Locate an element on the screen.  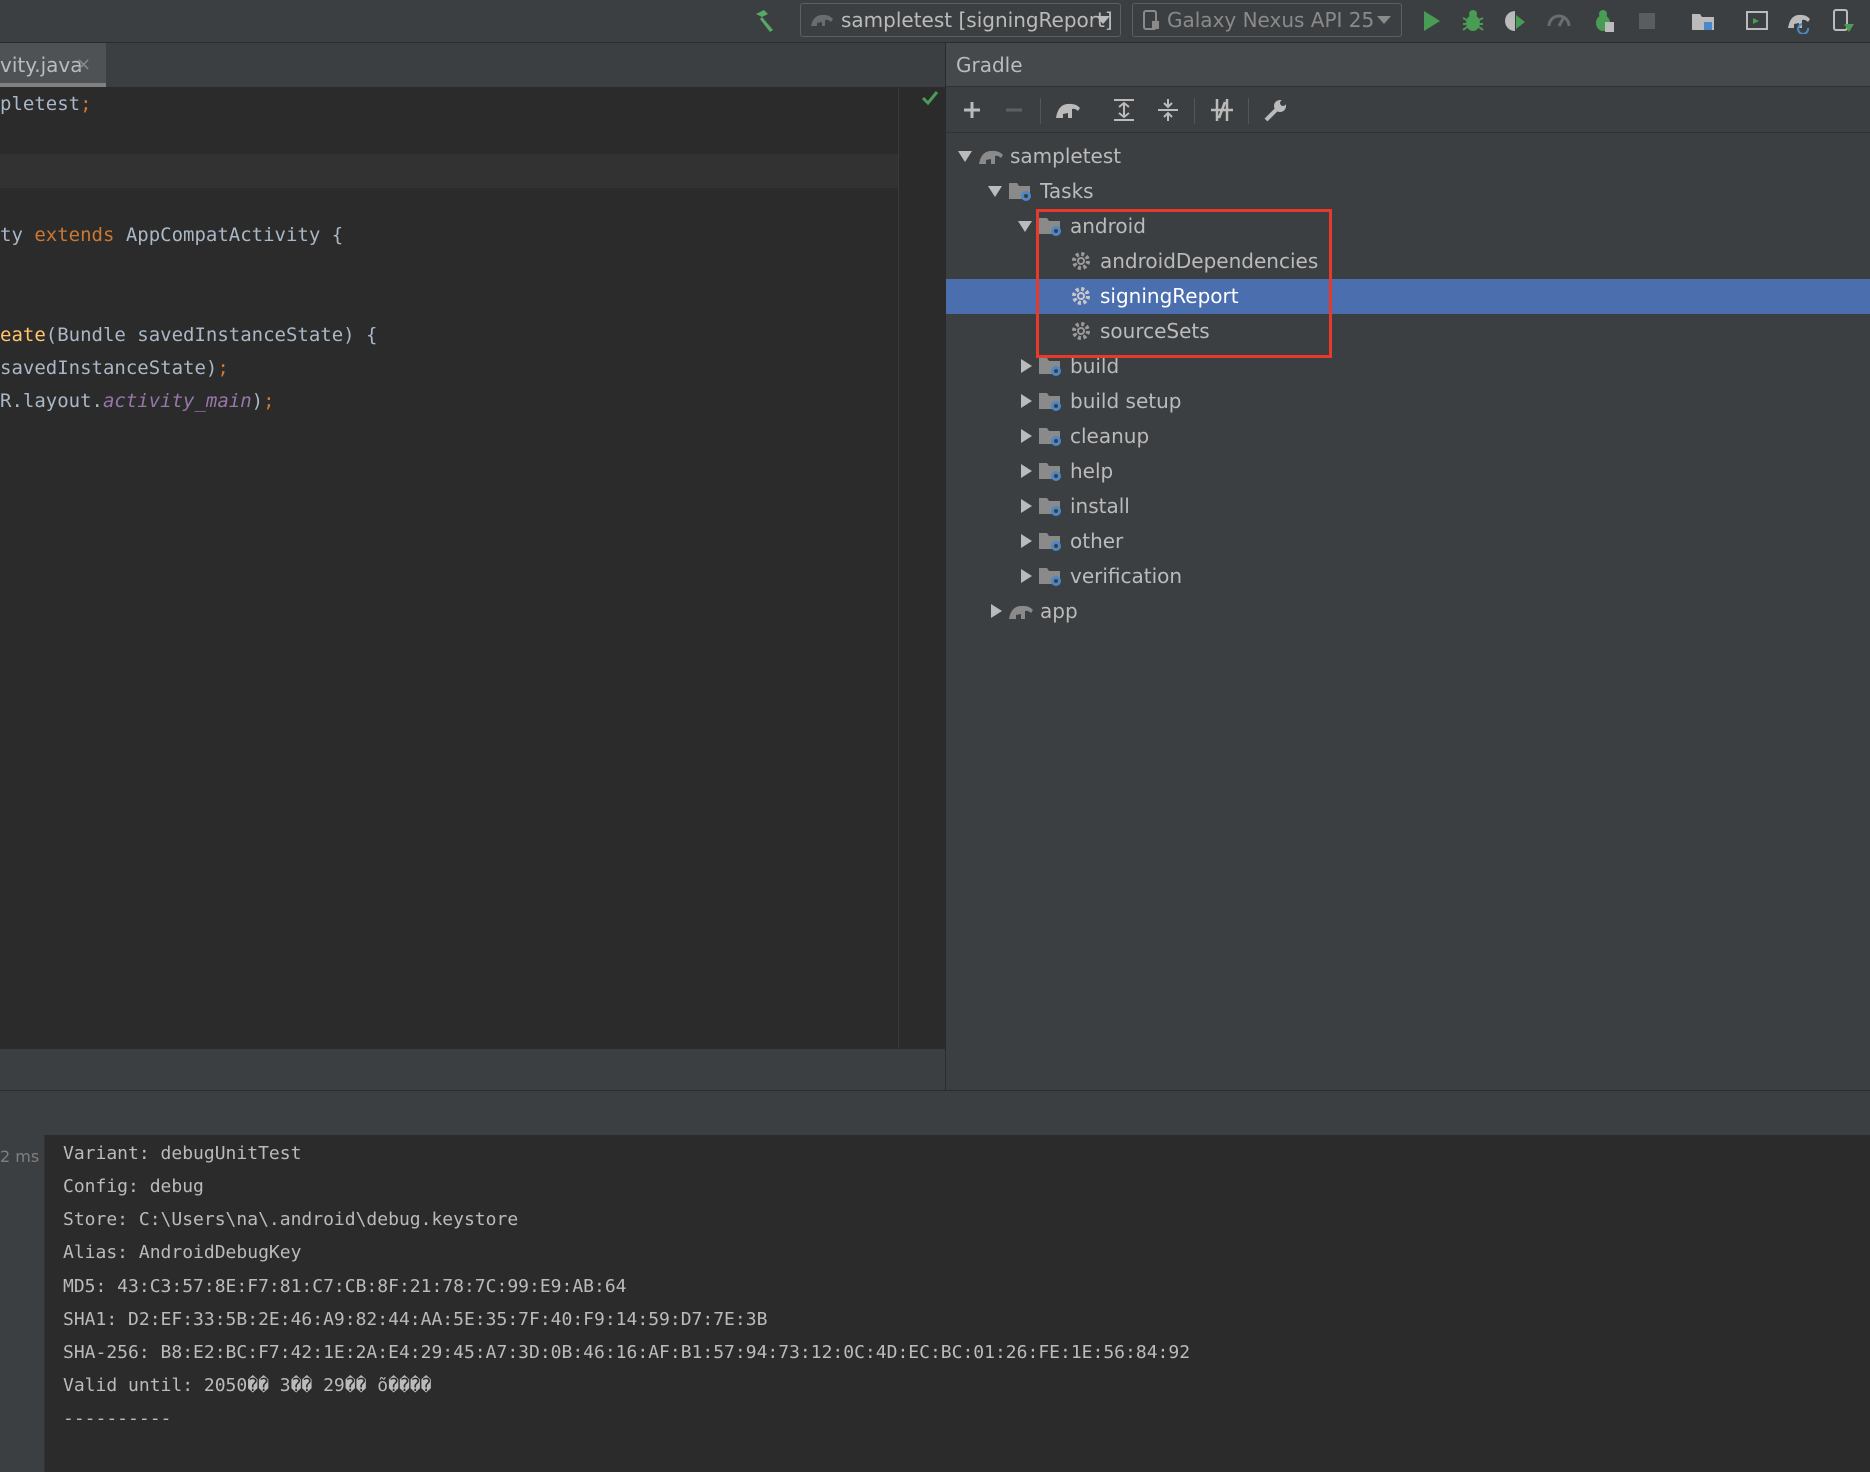
attach-debugger-icon is located at coordinates (1603, 21).